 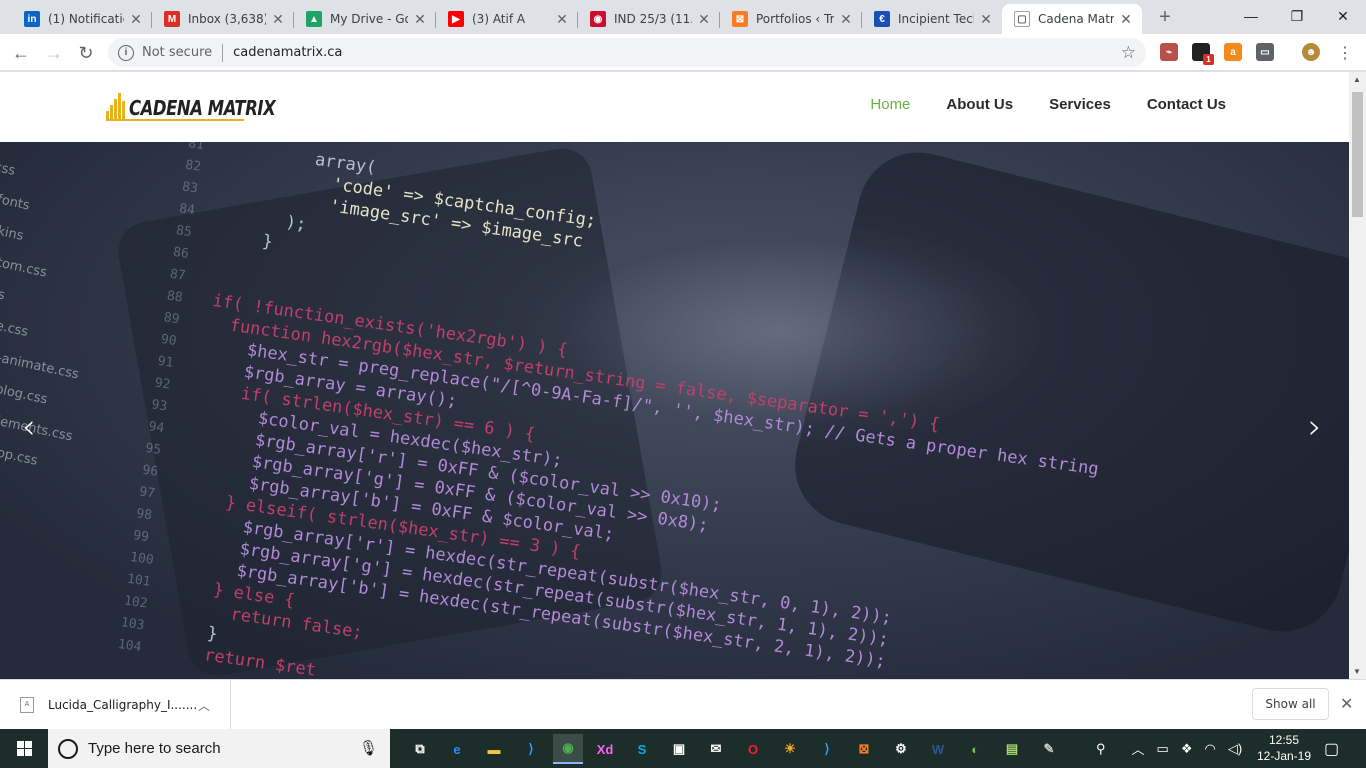 What do you see at coordinates (21, 53) in the screenshot?
I see `back-button: ←` at bounding box center [21, 53].